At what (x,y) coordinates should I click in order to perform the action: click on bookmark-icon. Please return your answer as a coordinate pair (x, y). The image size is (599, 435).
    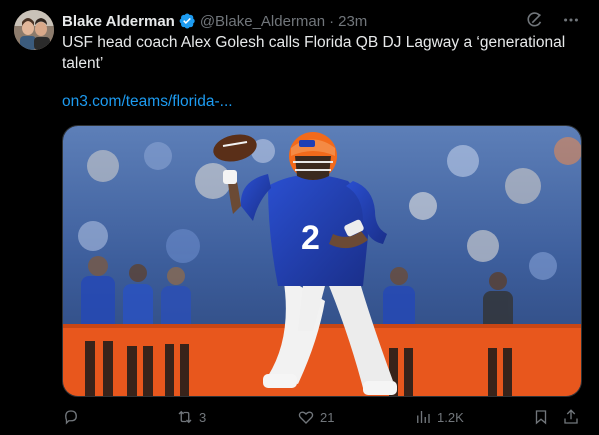
    Looking at the image, I should click on (541, 417).